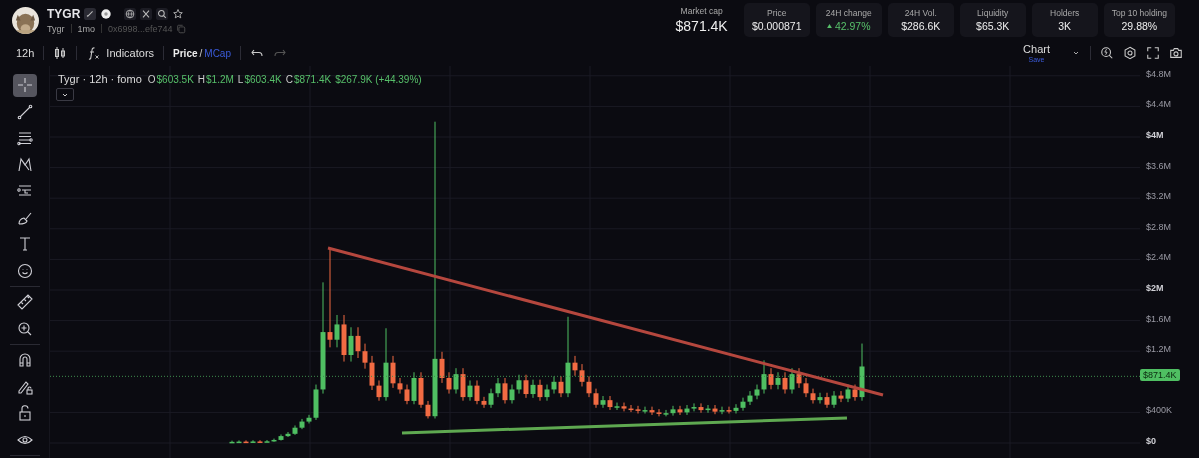 The height and width of the screenshot is (458, 1199). I want to click on ohlc-key: O, so click(151, 79).